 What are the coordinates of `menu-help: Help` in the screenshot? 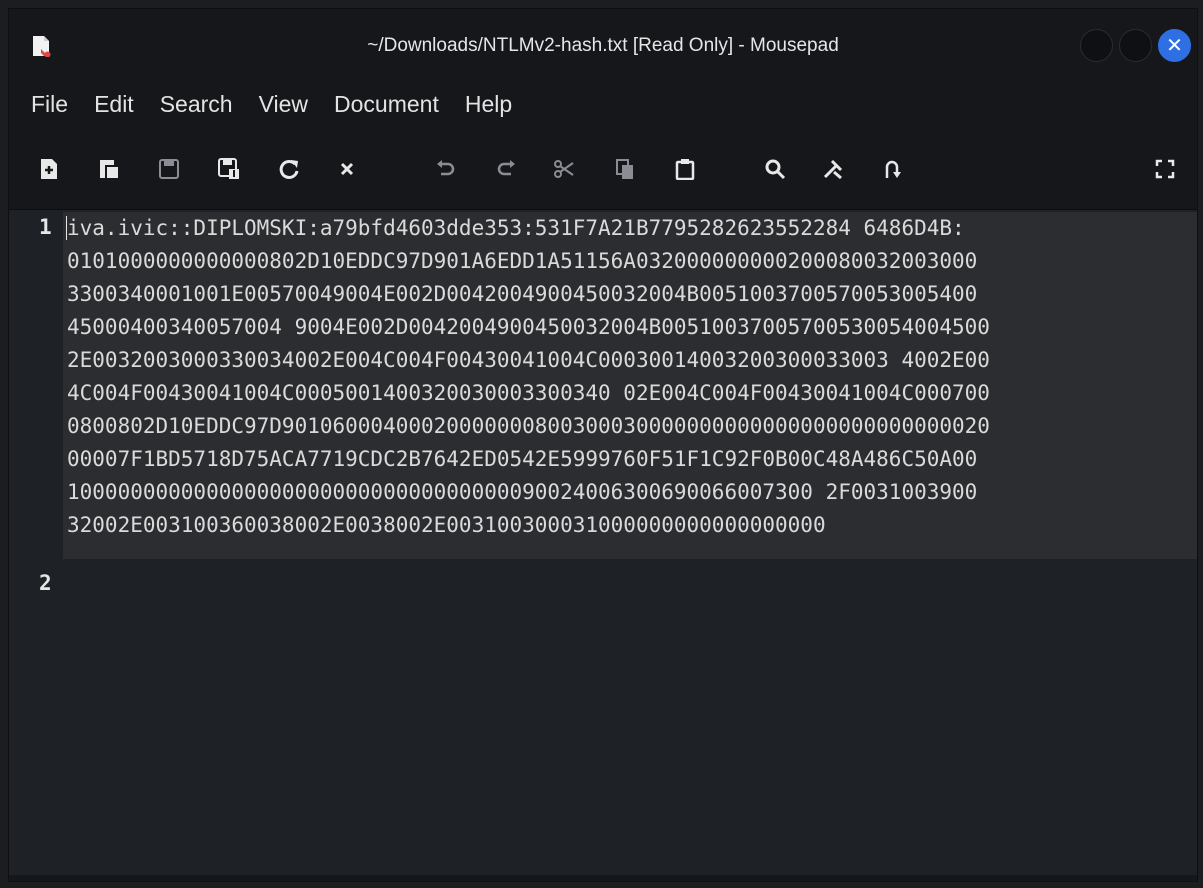 It's located at (488, 104).